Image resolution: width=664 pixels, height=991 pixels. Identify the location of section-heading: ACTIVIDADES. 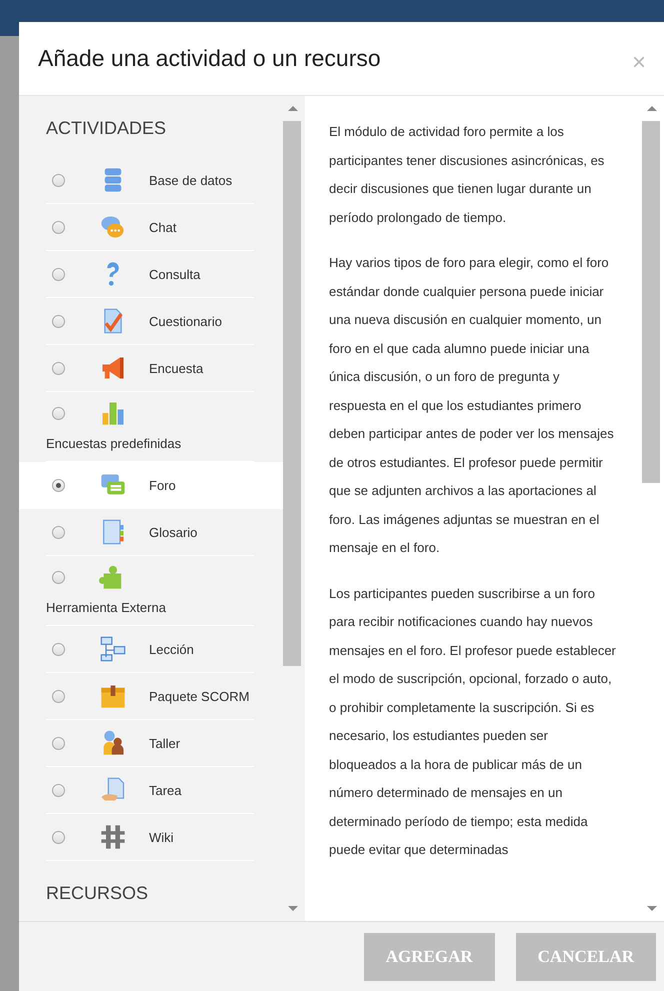
(106, 129).